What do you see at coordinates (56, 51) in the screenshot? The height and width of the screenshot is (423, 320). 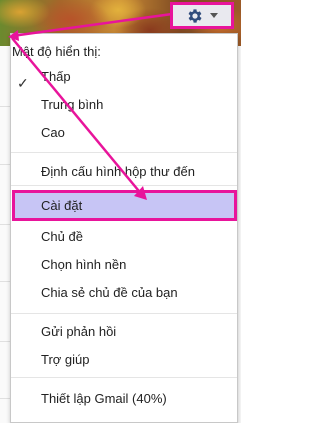 I see `density-label: Mật độ hiển thị:` at bounding box center [56, 51].